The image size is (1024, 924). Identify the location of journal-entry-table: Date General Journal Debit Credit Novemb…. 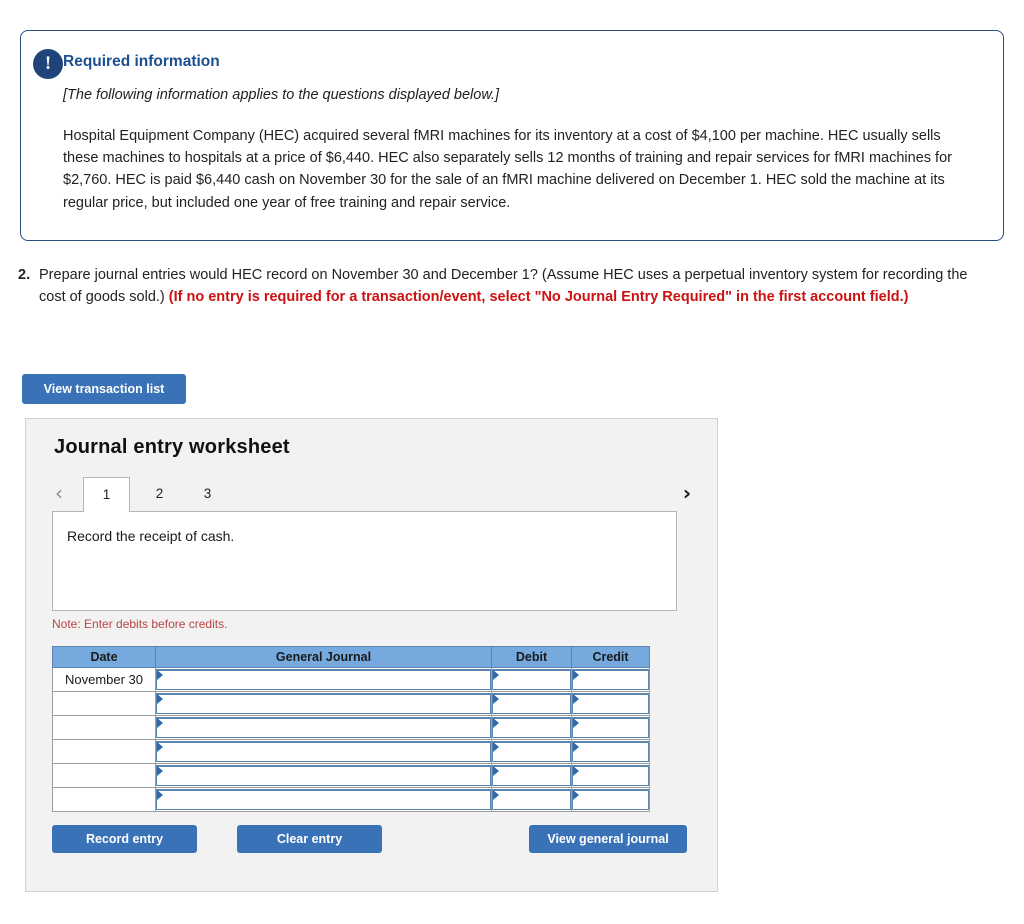
(351, 729).